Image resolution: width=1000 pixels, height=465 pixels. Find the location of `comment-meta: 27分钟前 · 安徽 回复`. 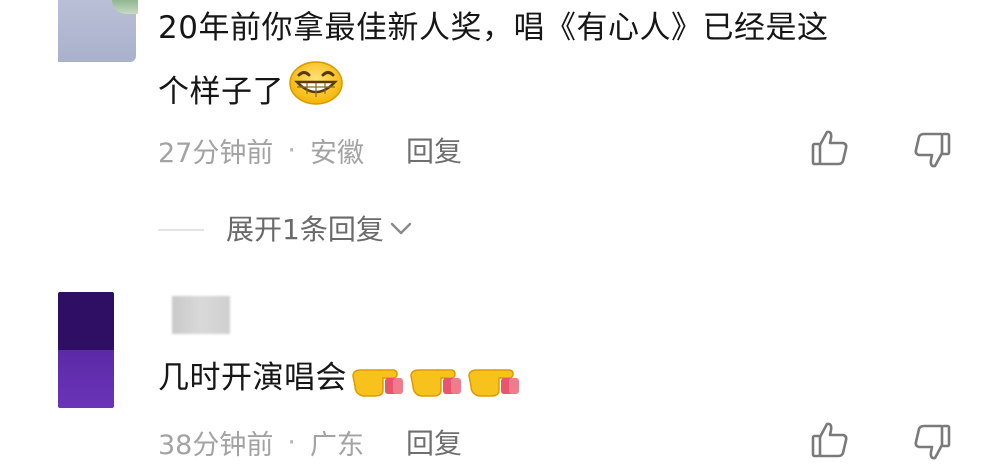

comment-meta: 27分钟前 · 安徽 回复 is located at coordinates (310, 150).